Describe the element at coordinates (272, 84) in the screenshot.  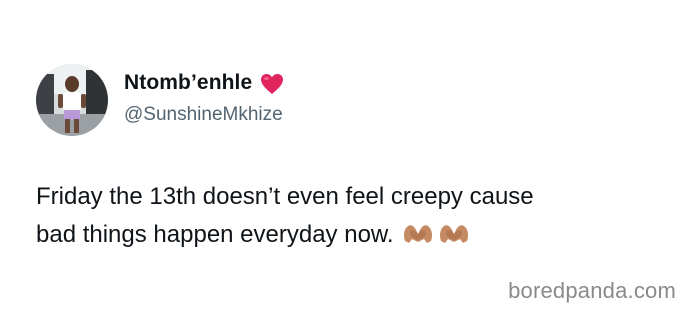
I see `red-heart-icon` at that location.